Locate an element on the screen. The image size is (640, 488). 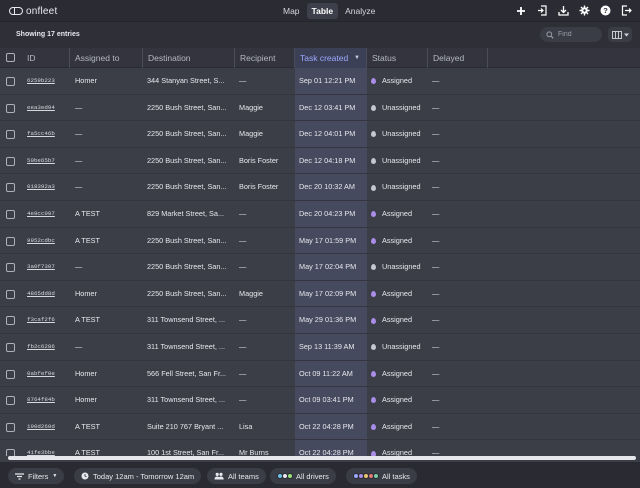
task-id-link: 018392a3 is located at coordinates (41, 187).